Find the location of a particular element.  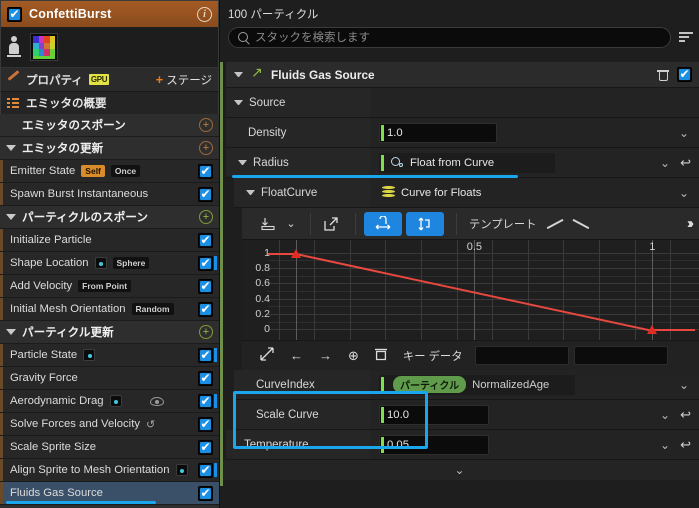

scale-curve-dropdown-icon: ⌄ is located at coordinates (665, 415).